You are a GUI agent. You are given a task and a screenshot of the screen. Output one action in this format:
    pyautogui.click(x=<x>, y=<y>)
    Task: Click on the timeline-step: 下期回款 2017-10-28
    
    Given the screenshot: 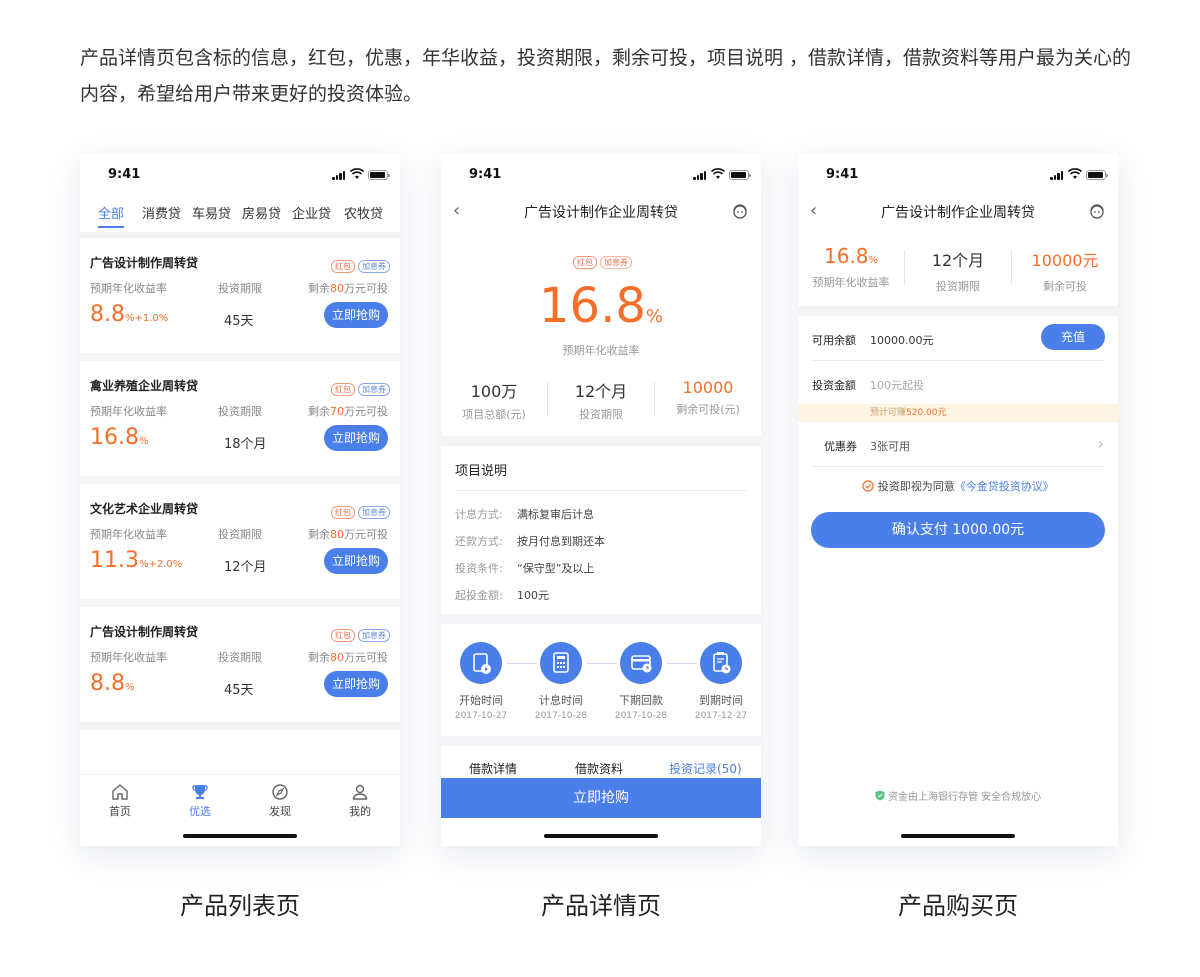 What is the action you would take?
    pyautogui.click(x=641, y=681)
    